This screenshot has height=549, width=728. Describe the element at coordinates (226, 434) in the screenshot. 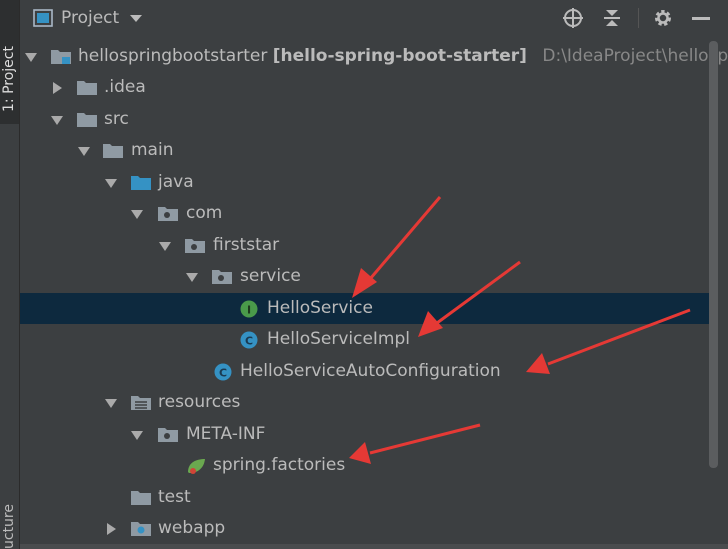

I see `tree-label-meta-inf: META-INF` at that location.